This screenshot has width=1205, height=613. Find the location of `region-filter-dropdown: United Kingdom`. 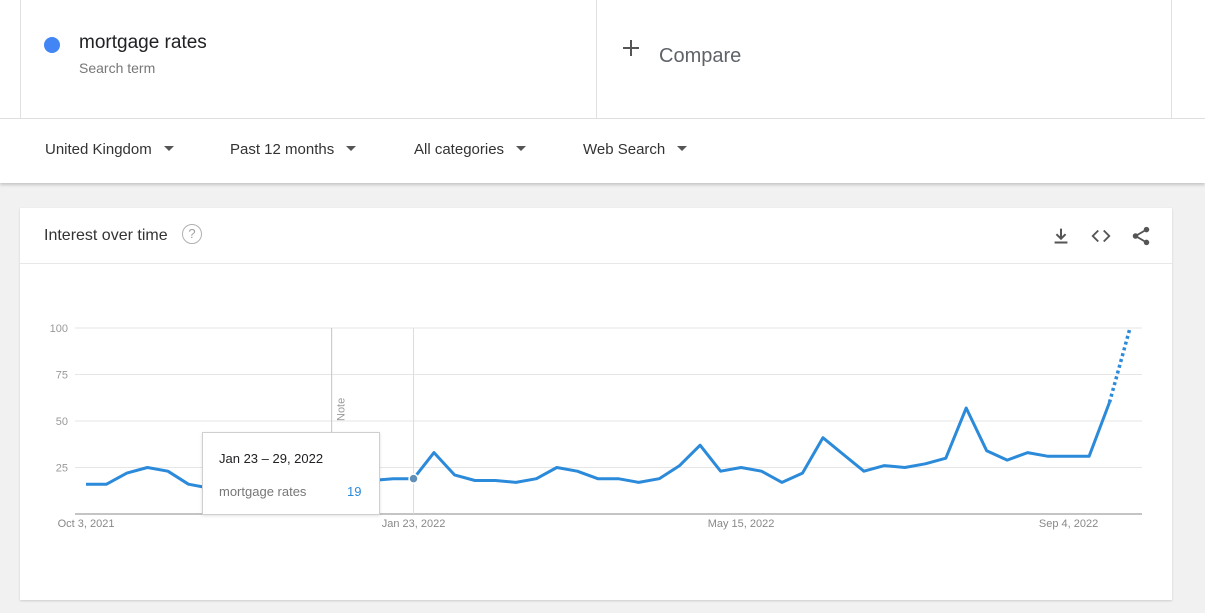

region-filter-dropdown: United Kingdom is located at coordinates (109, 149).